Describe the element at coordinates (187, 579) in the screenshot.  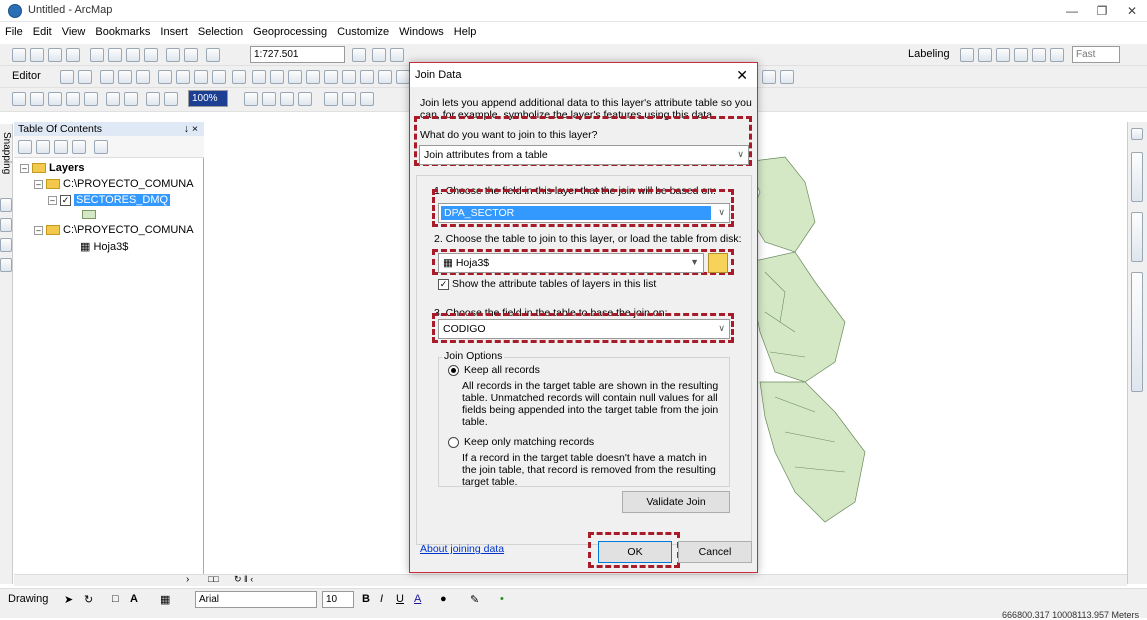
I see `scroll-right-icon: ›` at that location.